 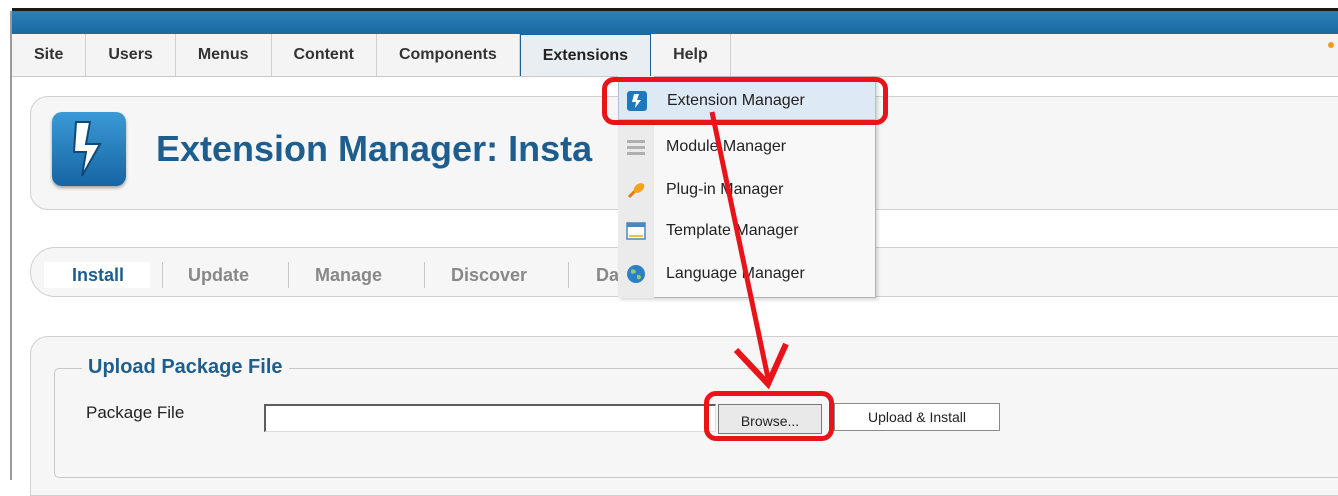 I want to click on annotation-arrow-icon, so click(x=749, y=250).